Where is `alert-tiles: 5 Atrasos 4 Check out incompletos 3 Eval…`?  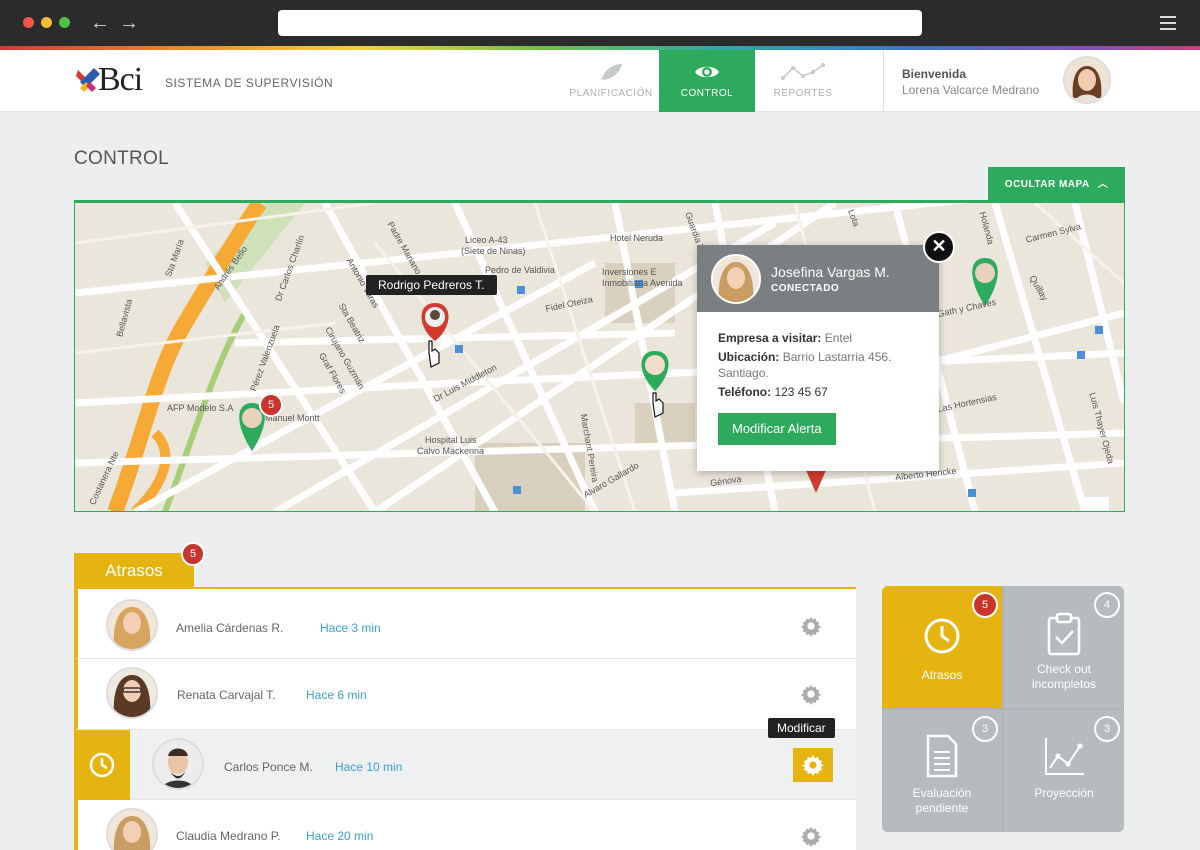 alert-tiles: 5 Atrasos 4 Check out incompletos 3 Eval… is located at coordinates (1003, 709).